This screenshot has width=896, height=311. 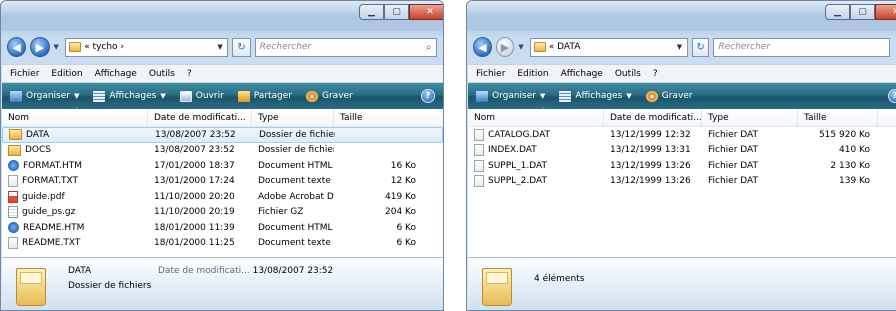 What do you see at coordinates (48, 212) in the screenshot?
I see `file-name: guide_ps.gz` at bounding box center [48, 212].